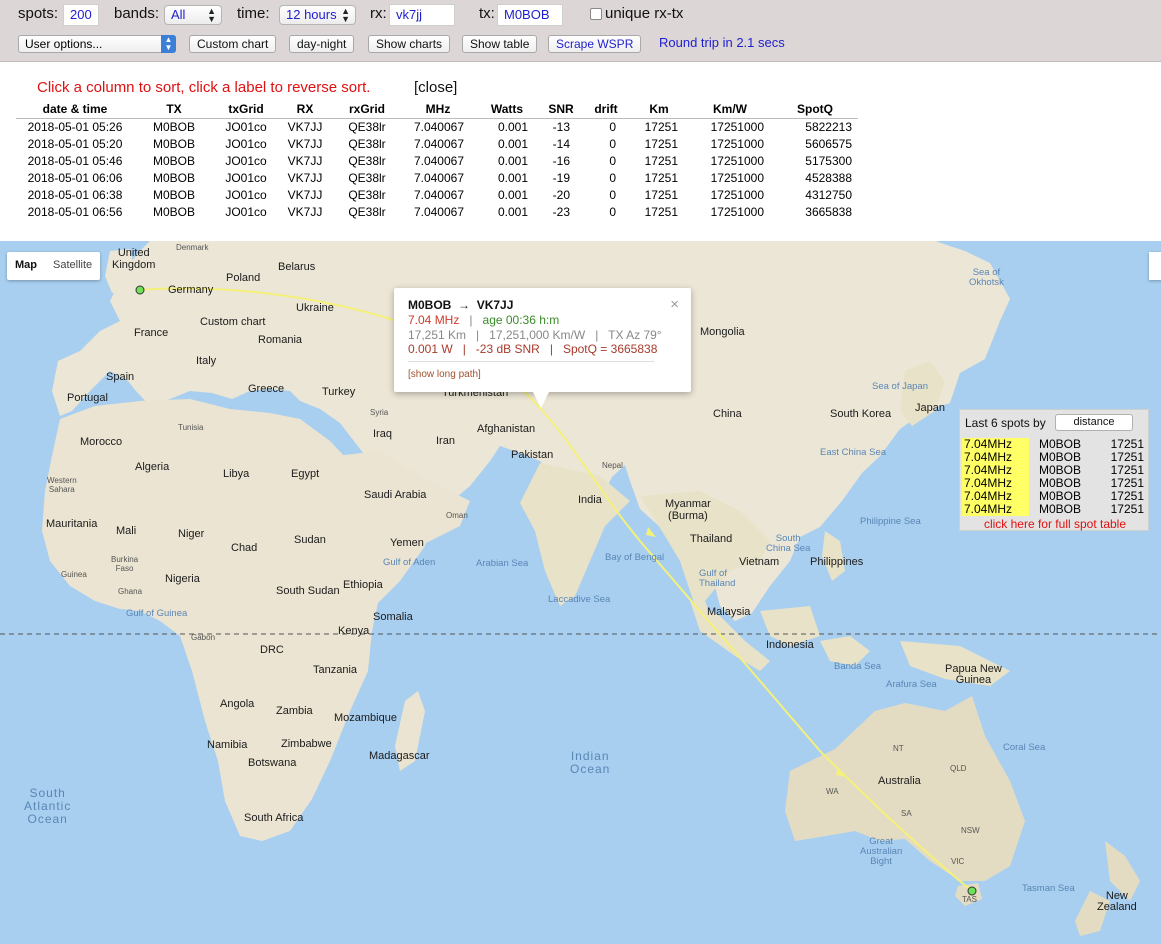 The width and height of the screenshot is (1161, 944). What do you see at coordinates (75, 109) in the screenshot?
I see `col-header-datetime: date & time` at bounding box center [75, 109].